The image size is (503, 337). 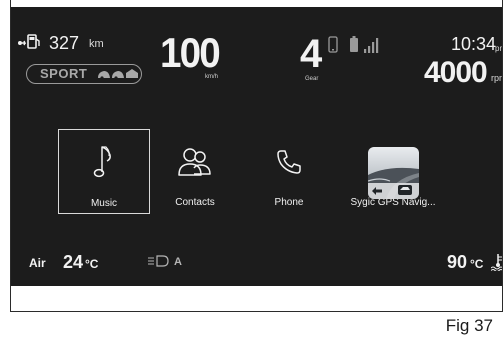 What do you see at coordinates (102, 162) in the screenshot?
I see `music-note-icon` at bounding box center [102, 162].